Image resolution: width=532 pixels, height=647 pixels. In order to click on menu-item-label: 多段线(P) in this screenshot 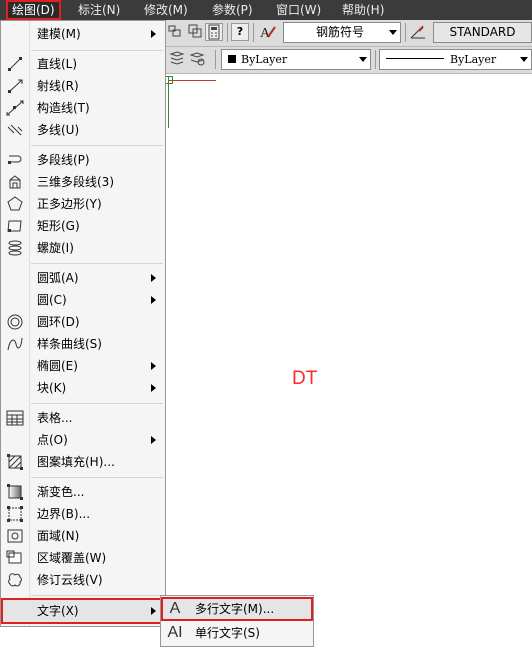, I will do `click(63, 160)`.